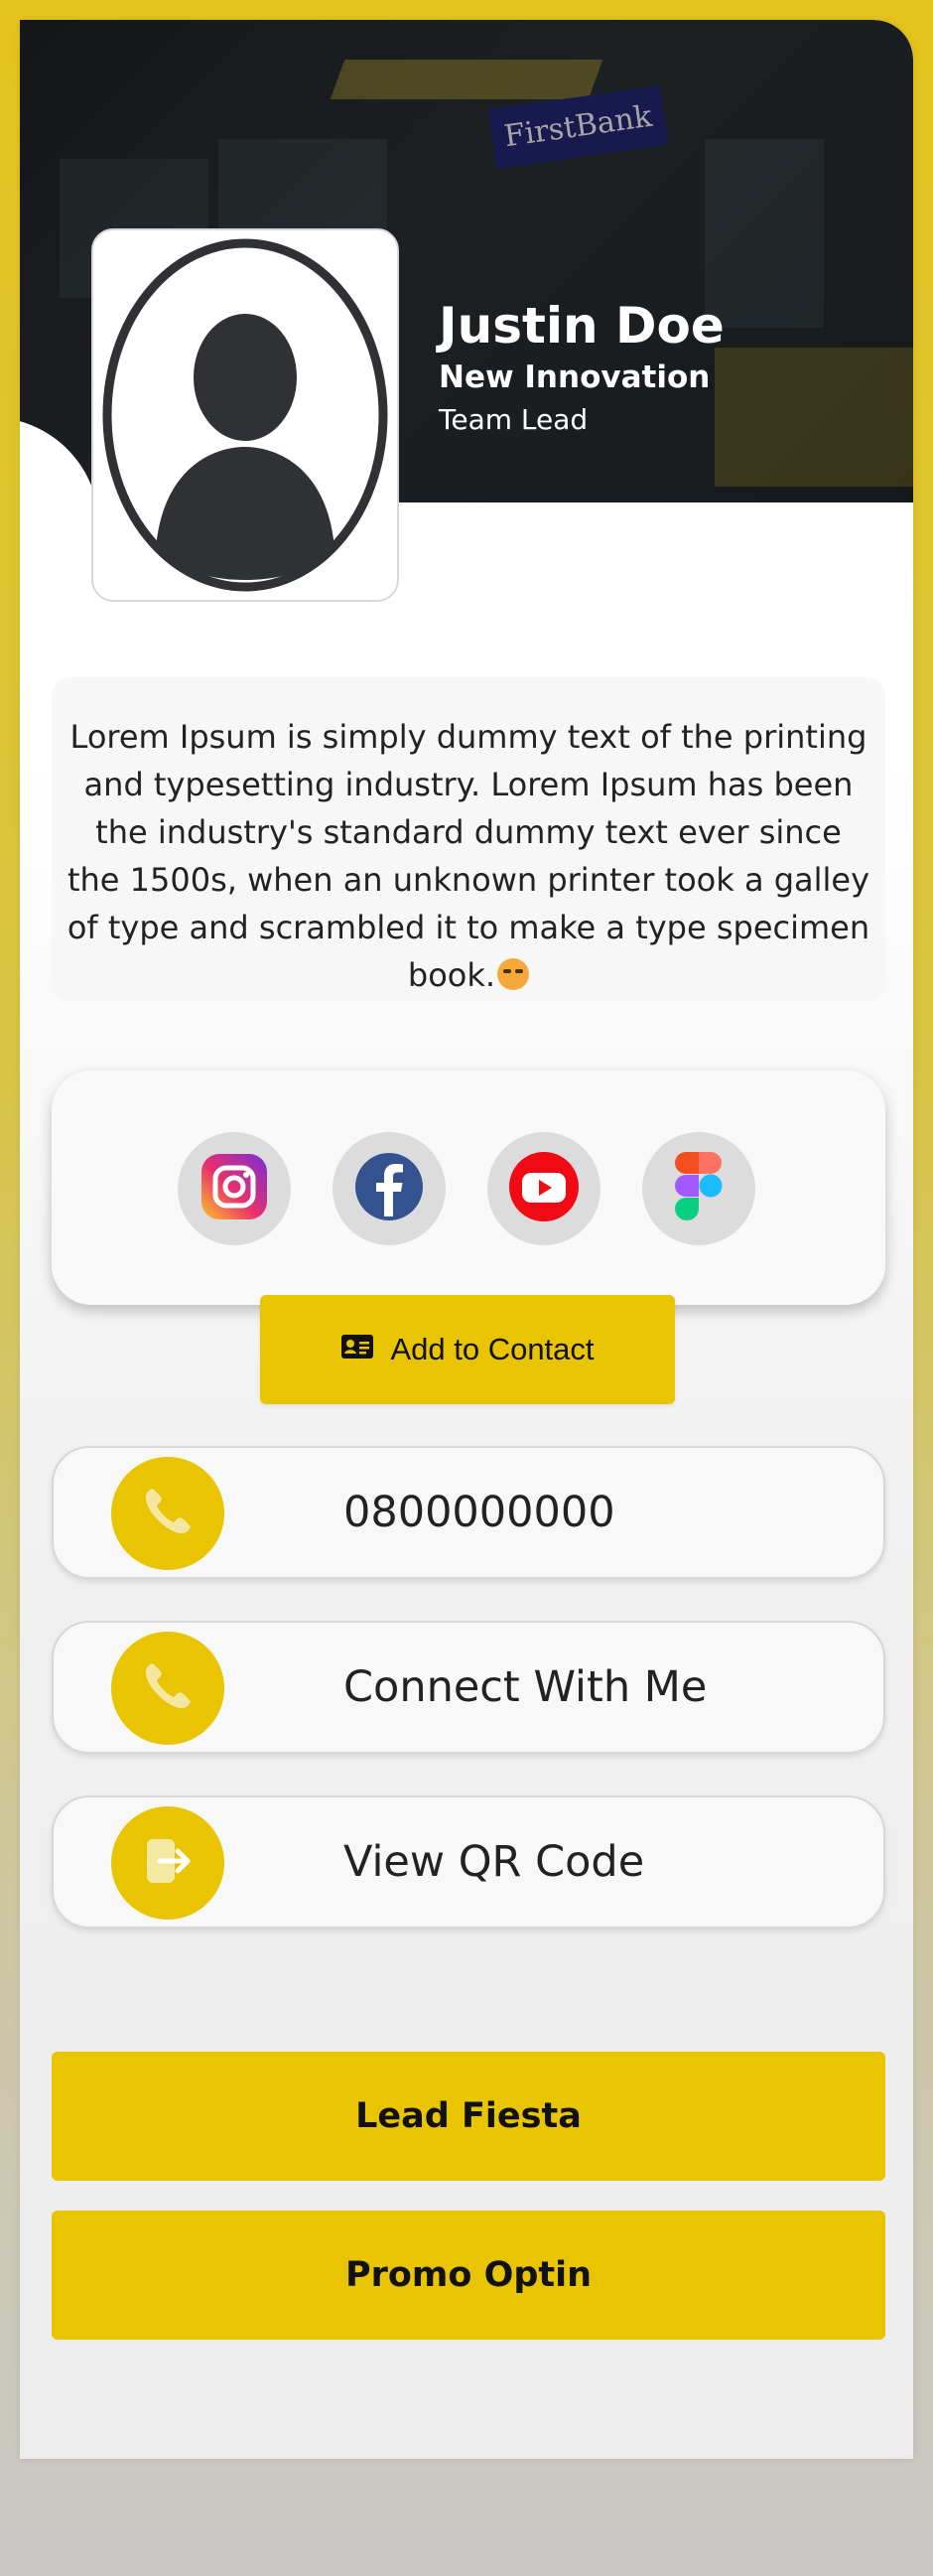 The width and height of the screenshot is (933, 2576). I want to click on profile-name: Justin Doe, so click(582, 326).